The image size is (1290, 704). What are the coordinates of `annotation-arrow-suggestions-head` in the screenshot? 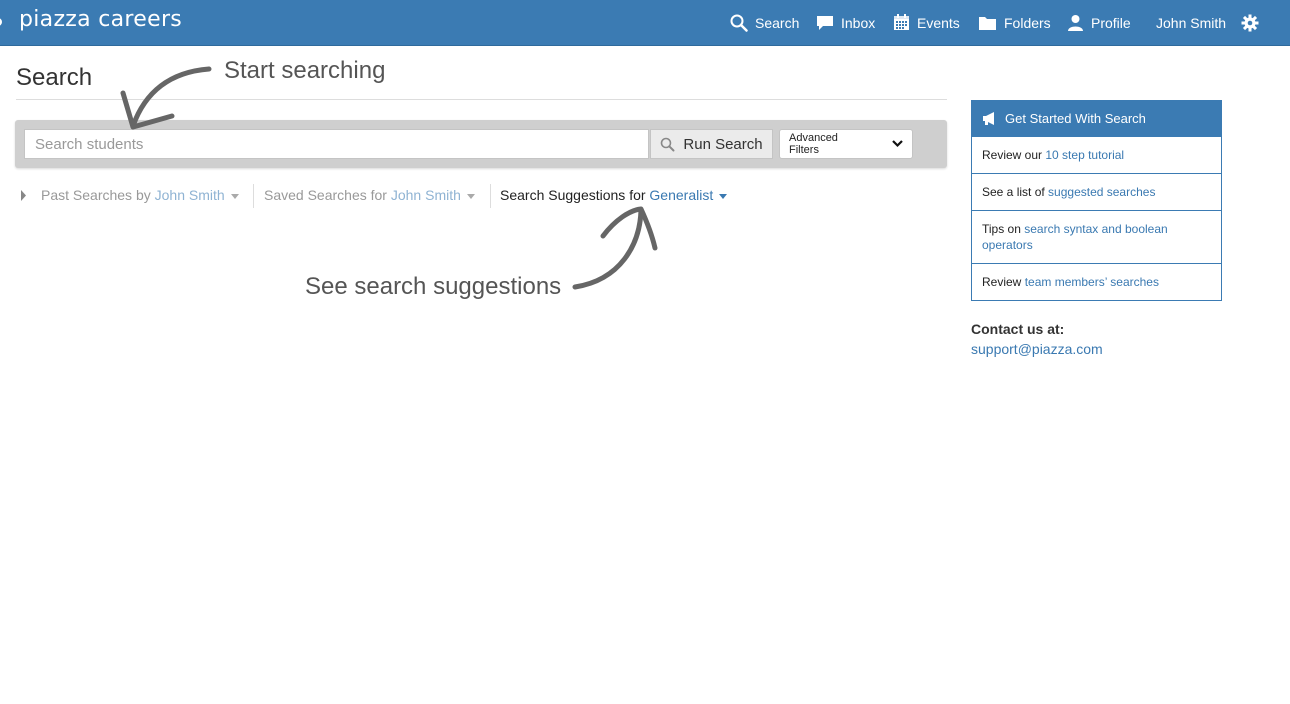 It's located at (629, 228).